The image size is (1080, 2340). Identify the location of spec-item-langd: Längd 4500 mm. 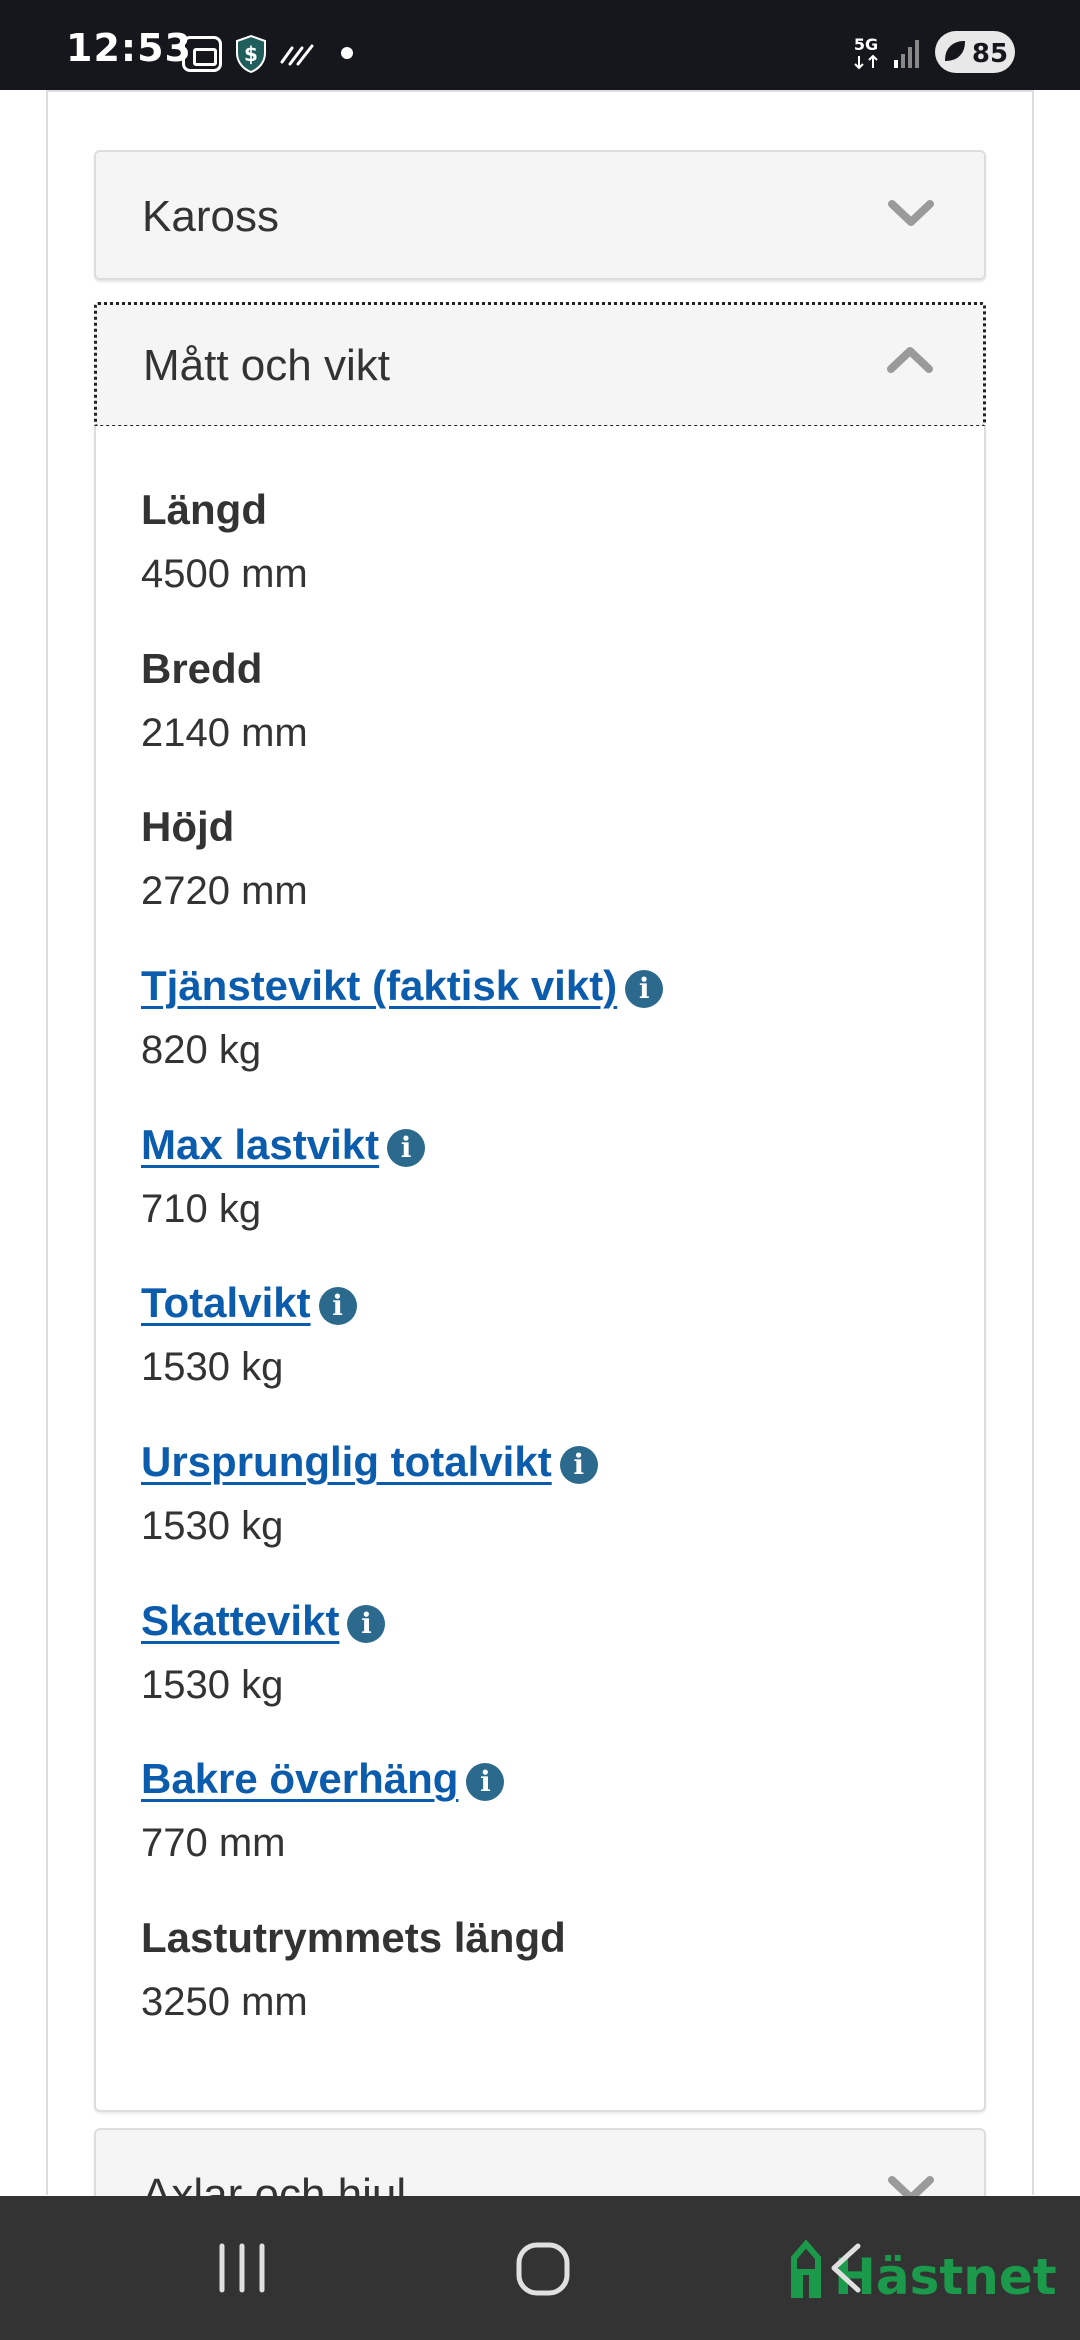
(224, 542).